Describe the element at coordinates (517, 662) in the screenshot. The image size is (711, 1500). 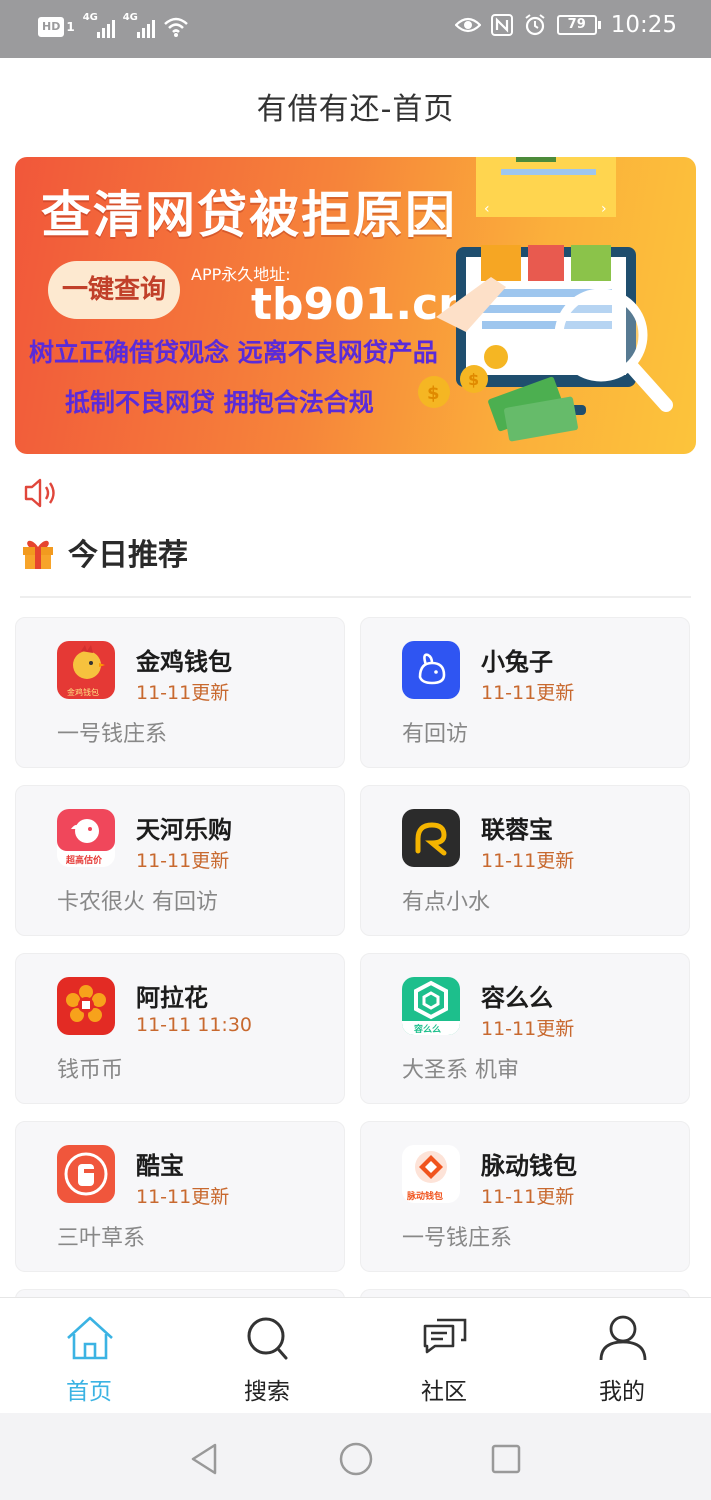
I see `app-name: 小兔子` at that location.